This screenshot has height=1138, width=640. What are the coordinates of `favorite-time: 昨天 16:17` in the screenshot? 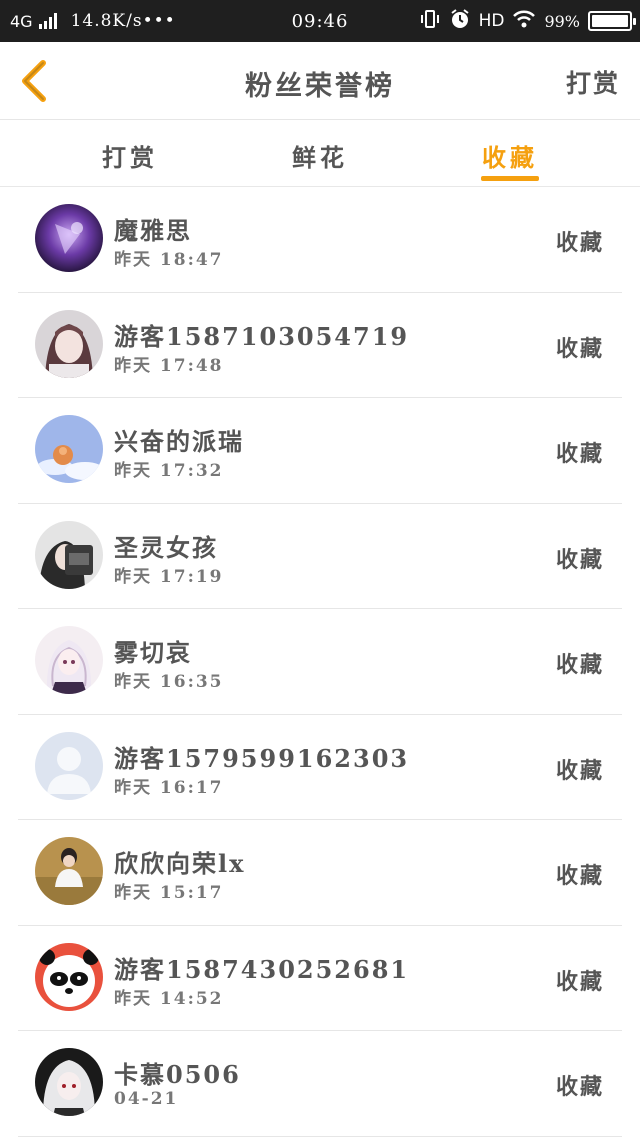 It's located at (169, 787).